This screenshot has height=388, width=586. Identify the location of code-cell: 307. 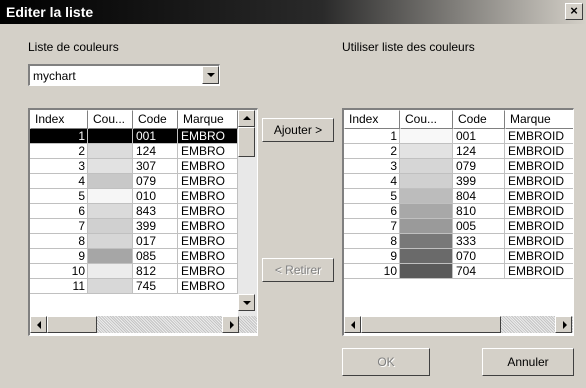
(155, 166).